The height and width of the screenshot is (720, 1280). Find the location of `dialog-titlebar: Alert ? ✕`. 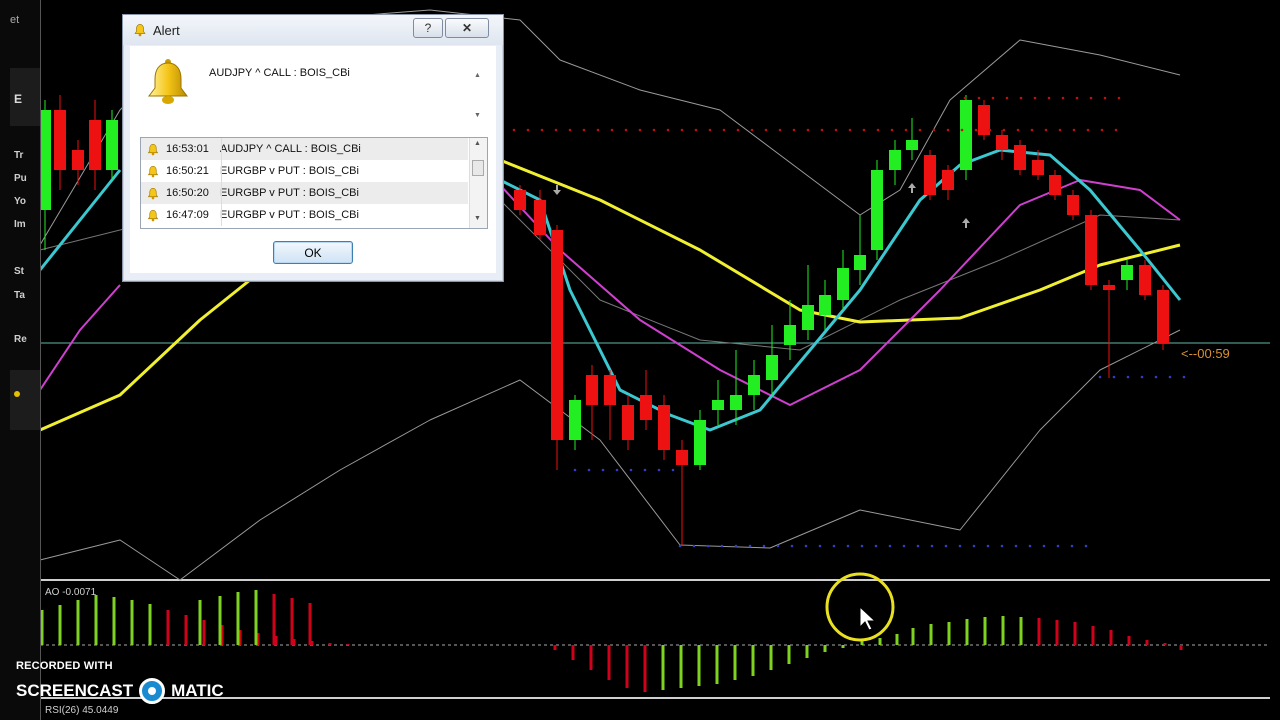

dialog-titlebar: Alert ? ✕ is located at coordinates (313, 30).